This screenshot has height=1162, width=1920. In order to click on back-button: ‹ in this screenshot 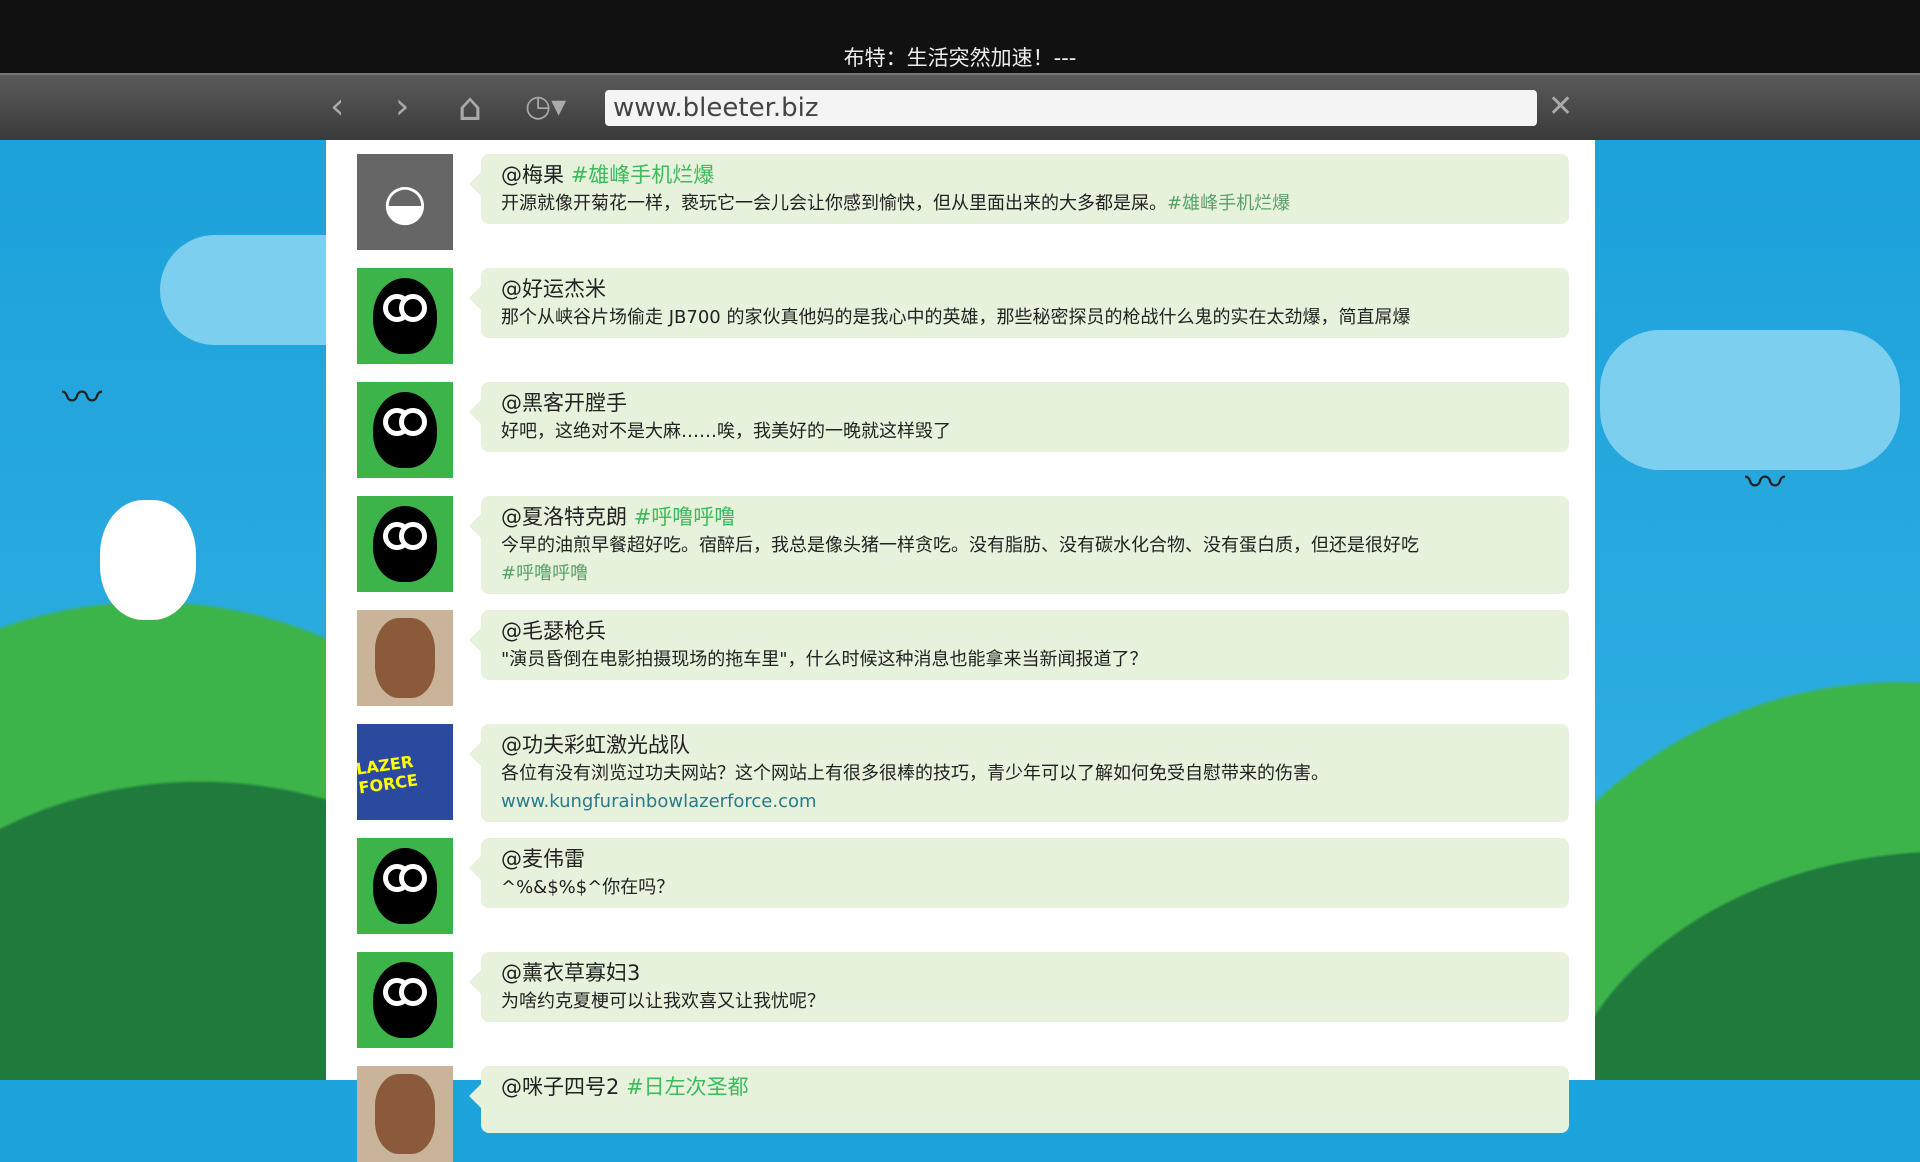, I will do `click(337, 107)`.